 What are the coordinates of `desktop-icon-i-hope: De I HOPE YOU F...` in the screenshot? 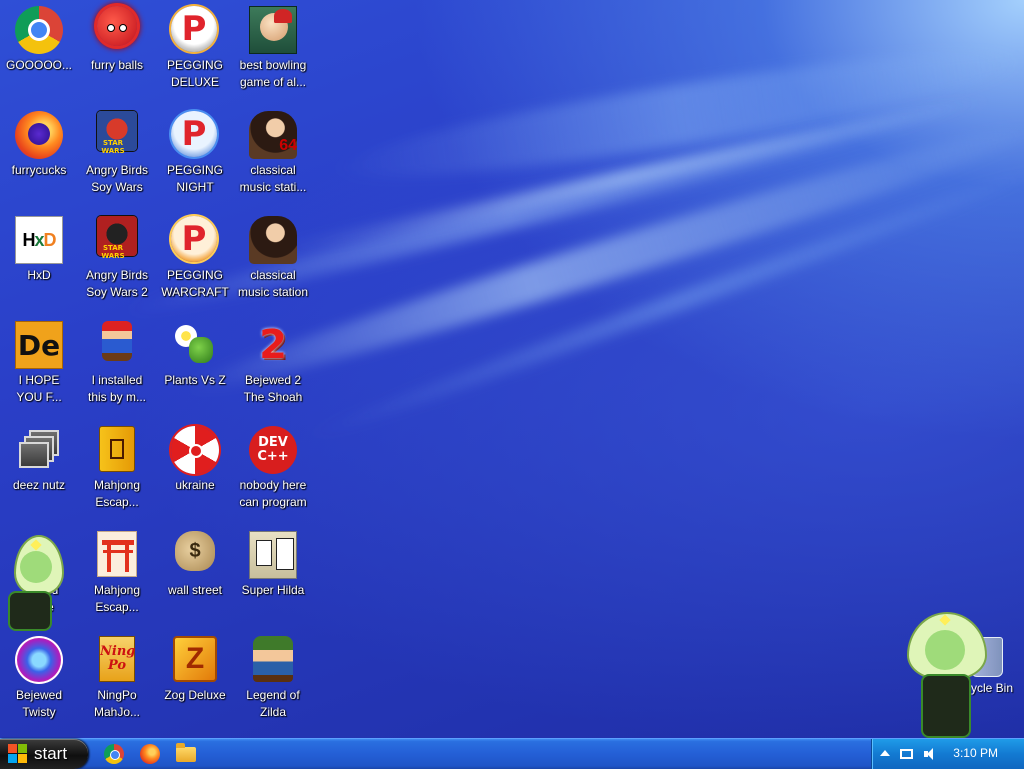 It's located at (39, 360).